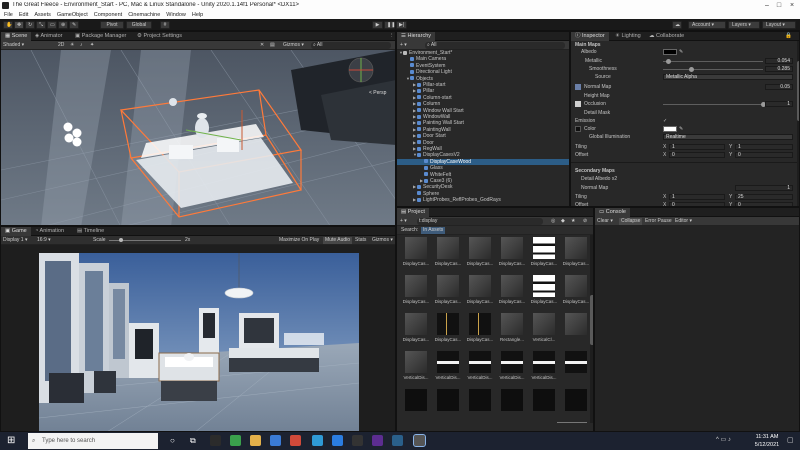  I want to click on hidden-packages-icon: ⊘, so click(585, 221).